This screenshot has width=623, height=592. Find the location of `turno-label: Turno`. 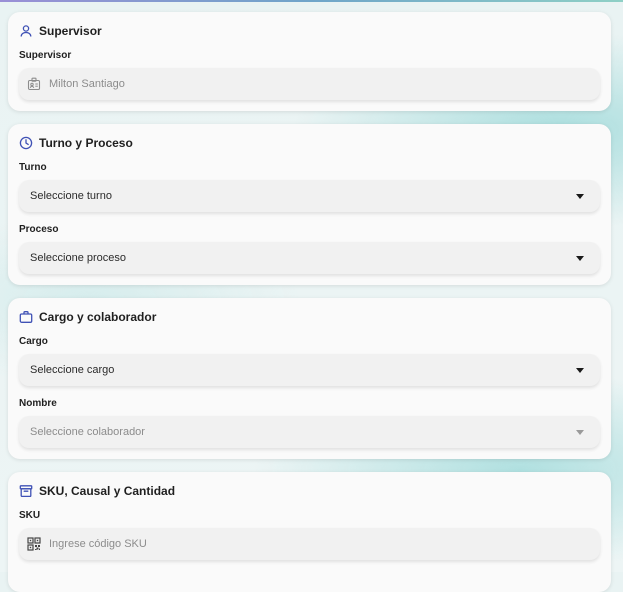

turno-label: Turno is located at coordinates (33, 167).